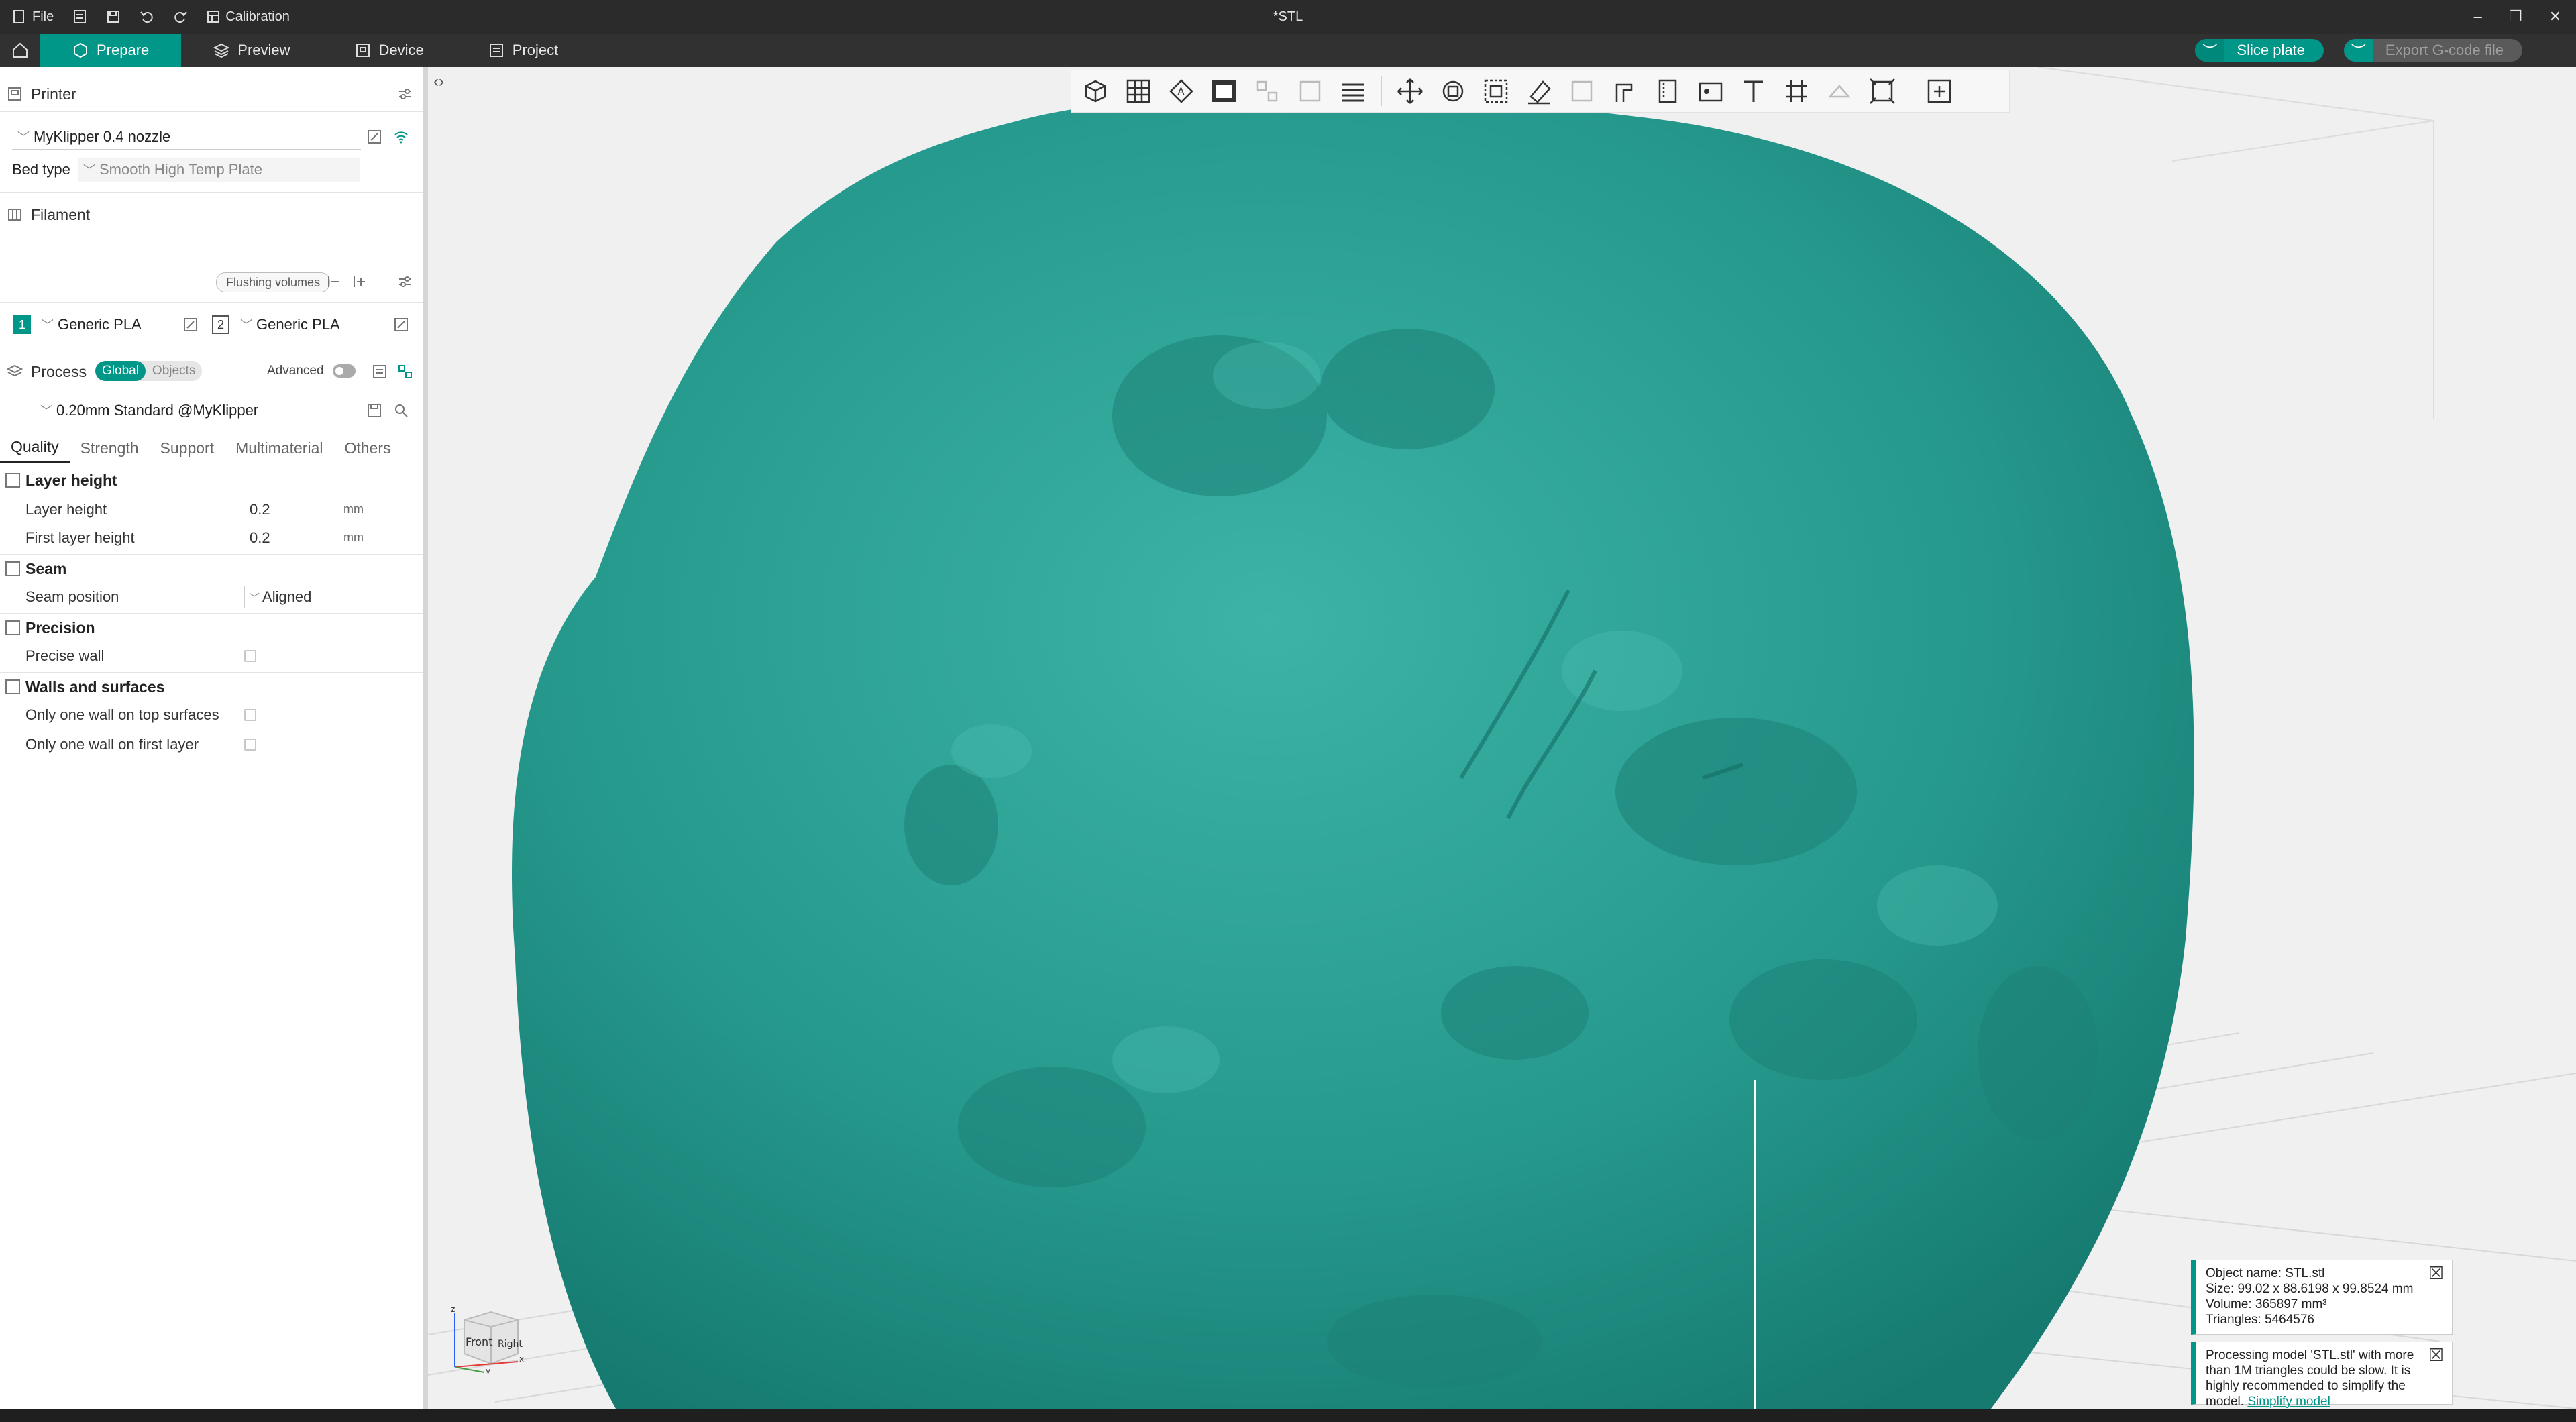  Describe the element at coordinates (1353, 91) in the screenshot. I see `layers-icon` at that location.